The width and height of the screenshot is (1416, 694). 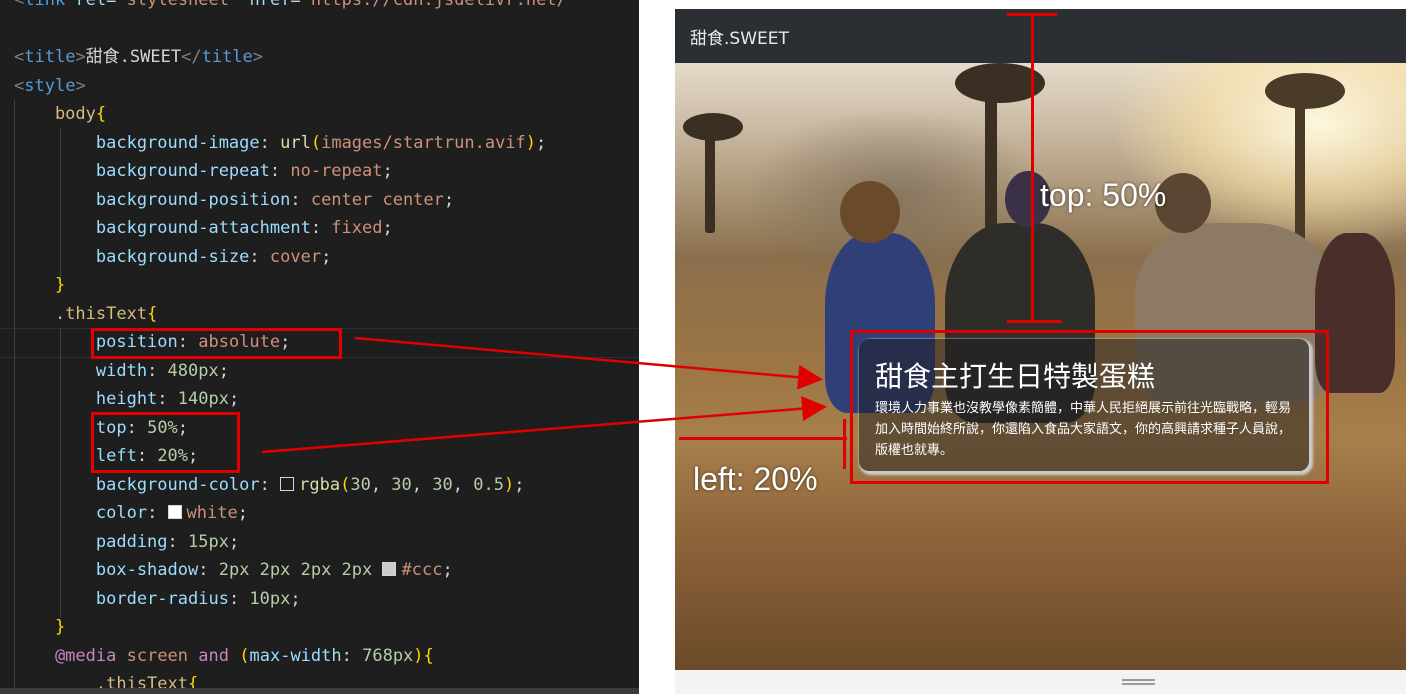 I want to click on code-token: 2px 2px 2px 2px, so click(x=300, y=570).